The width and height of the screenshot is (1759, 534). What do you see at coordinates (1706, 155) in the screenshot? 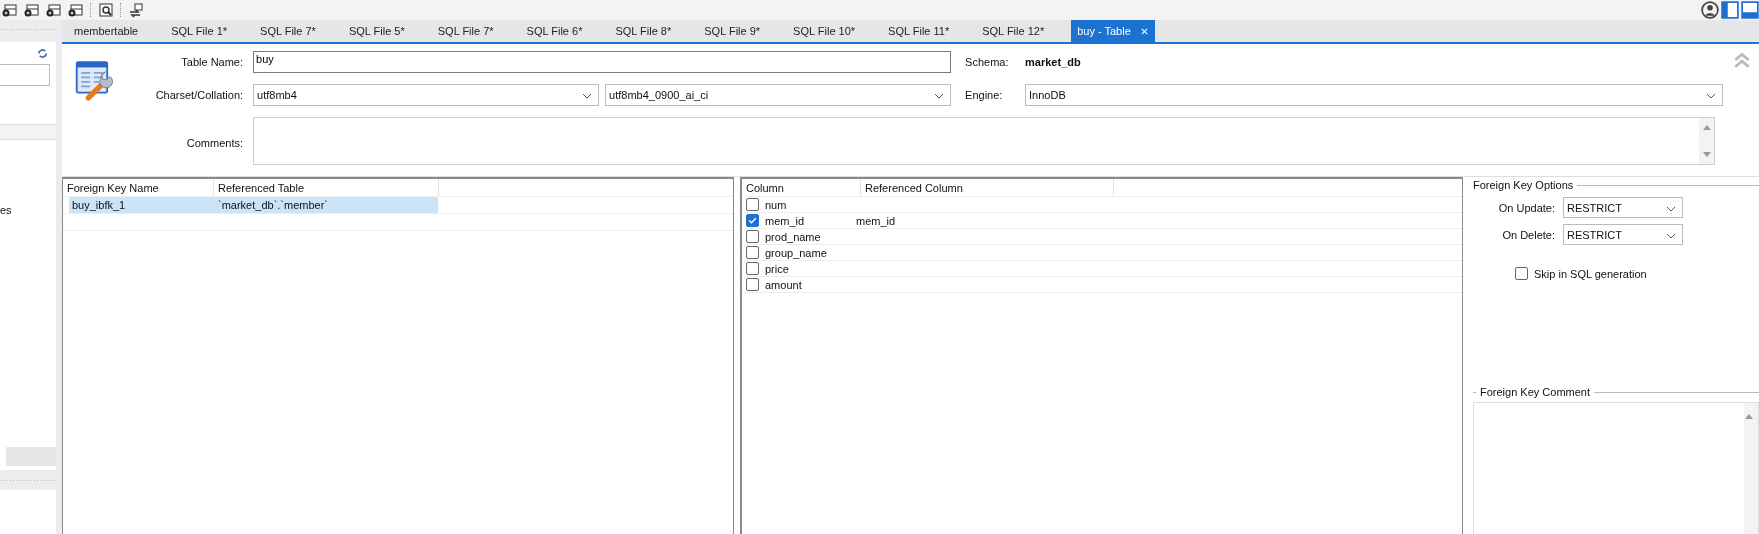
I see `scroll-down-icon` at bounding box center [1706, 155].